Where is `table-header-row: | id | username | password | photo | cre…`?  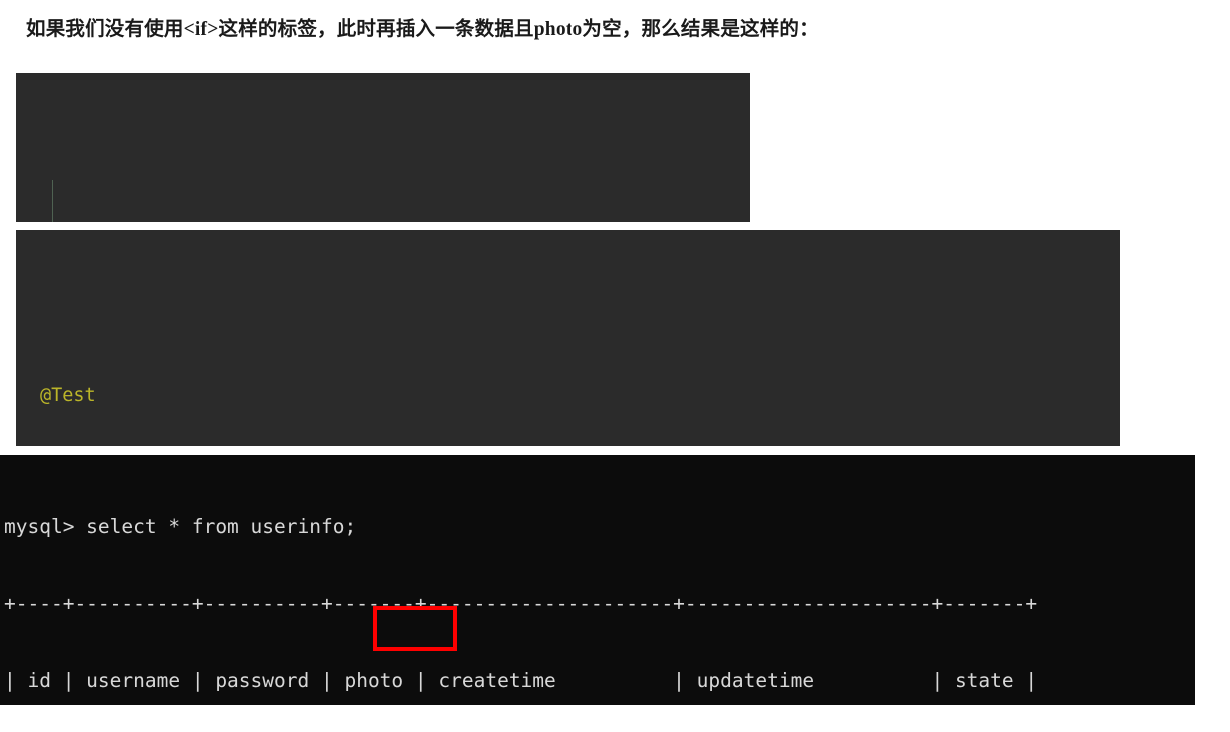
table-header-row: | id | username | password | photo | cre… is located at coordinates (521, 680).